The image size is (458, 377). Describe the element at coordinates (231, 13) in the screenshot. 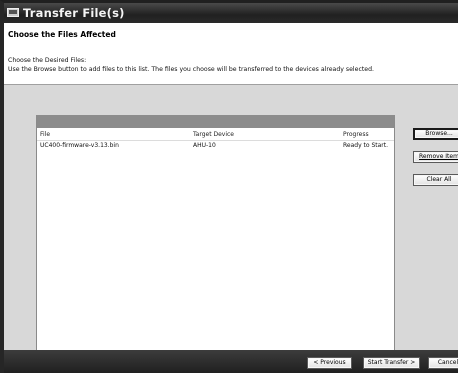

I see `title-bar: Transfer File(s)` at that location.